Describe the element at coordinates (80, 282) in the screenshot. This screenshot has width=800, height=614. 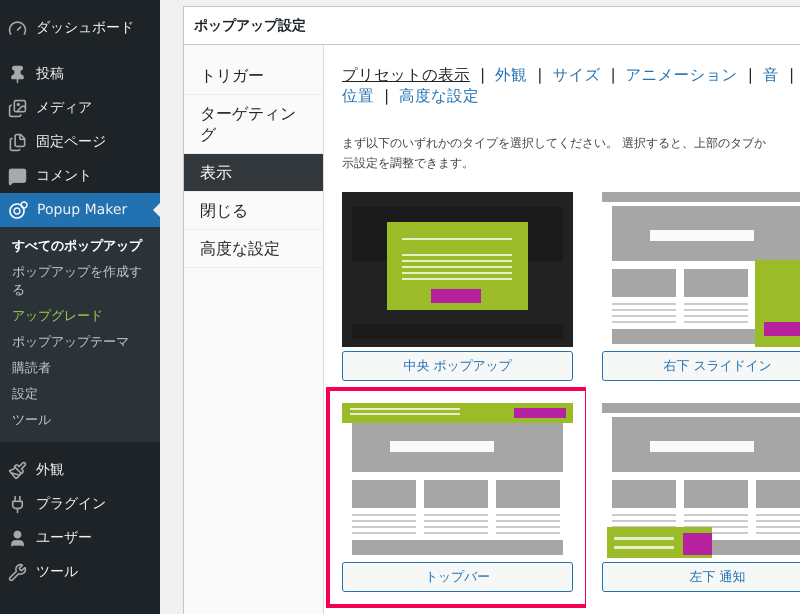
I see `submenu-item: ポップアップを作成する` at that location.